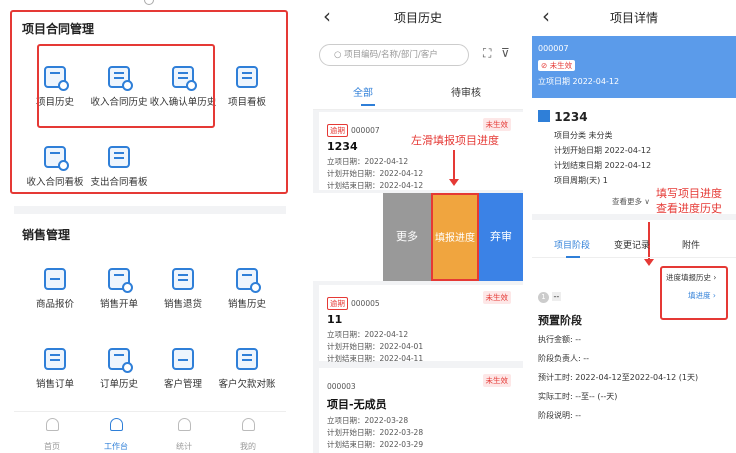  Describe the element at coordinates (120, 280) in the screenshot. I see `yen-doc-icon` at that location.